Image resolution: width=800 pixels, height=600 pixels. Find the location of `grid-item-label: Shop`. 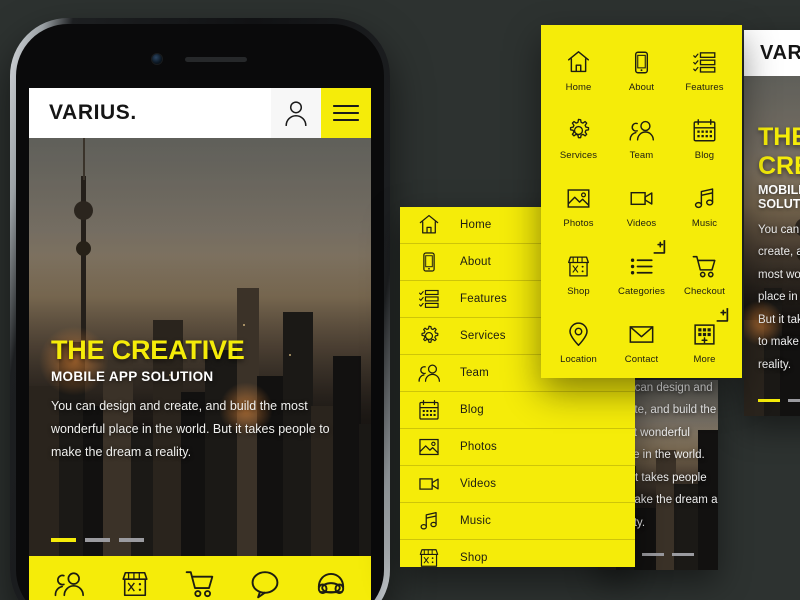

grid-item-label: Shop is located at coordinates (578, 291).